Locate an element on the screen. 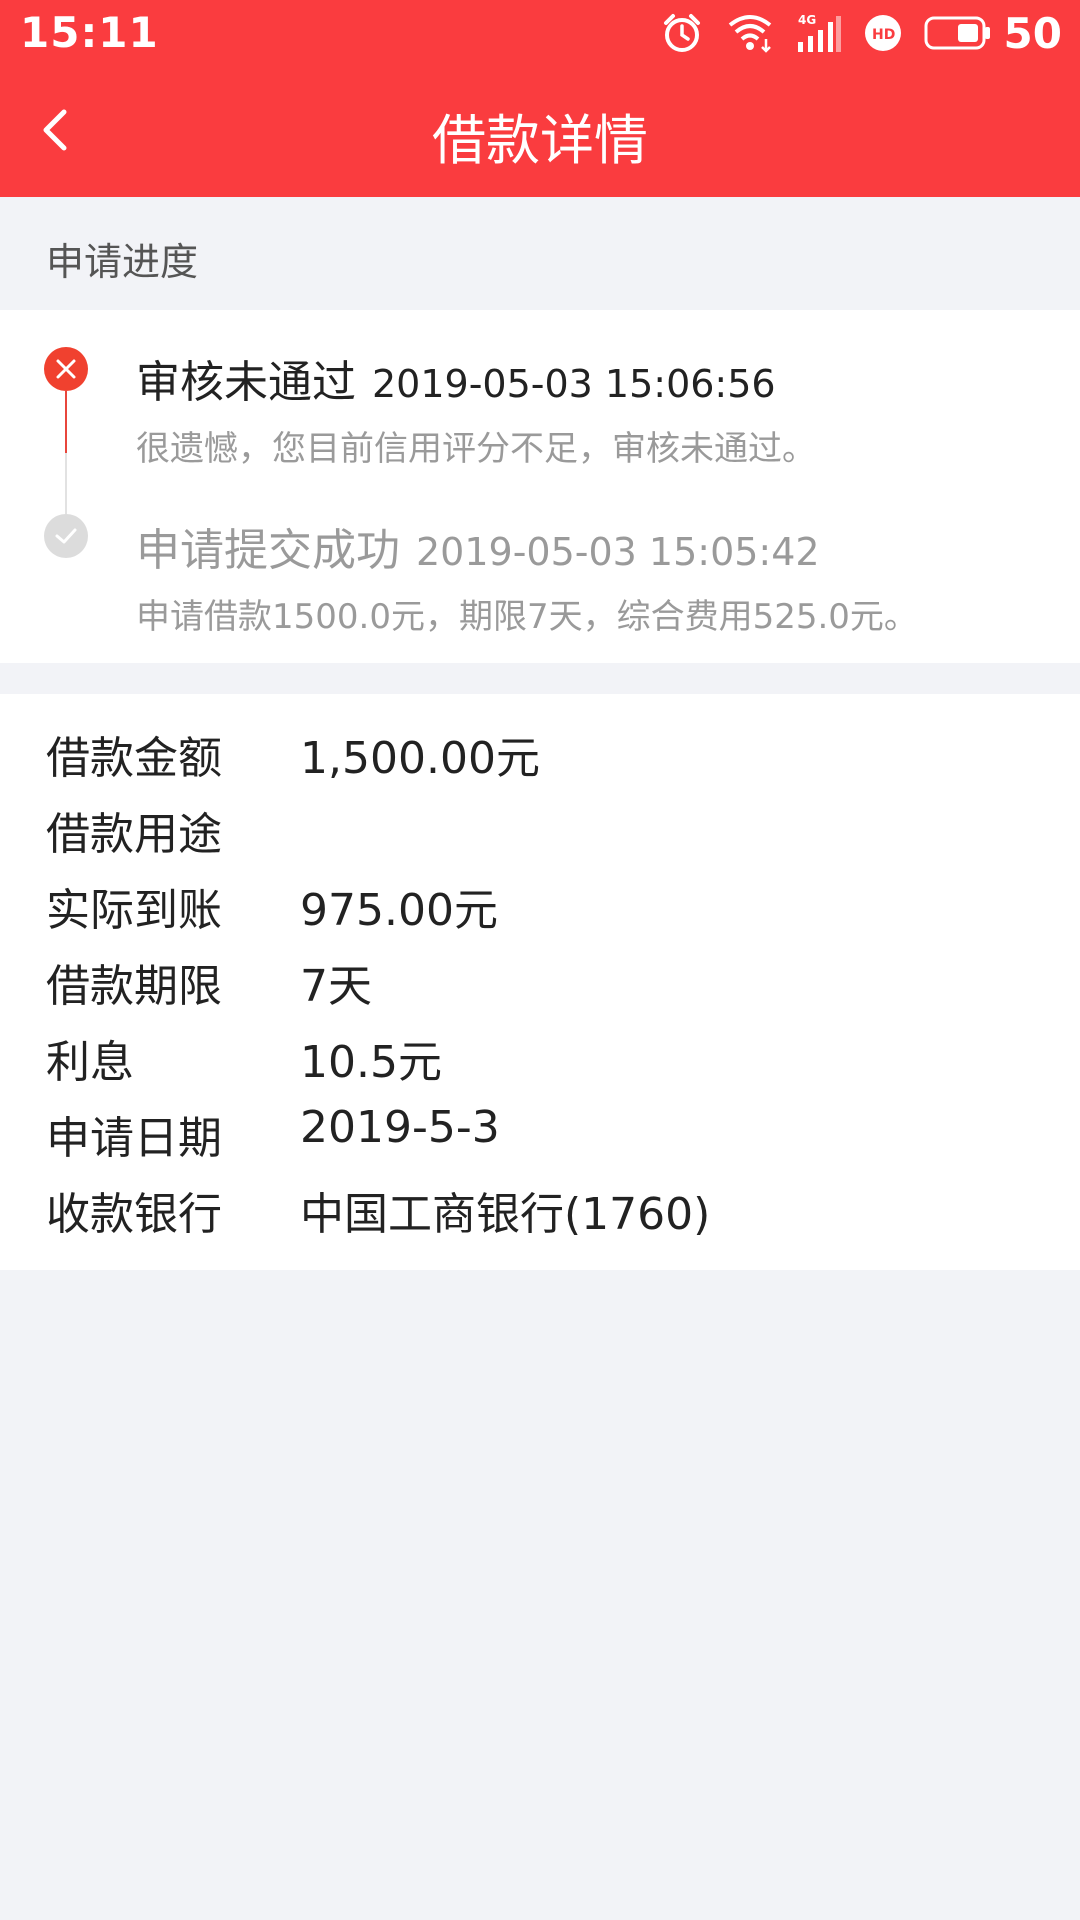 The width and height of the screenshot is (1080, 1920). app-header: 15:11 4G HD 50 借款详情 is located at coordinates (540, 98).